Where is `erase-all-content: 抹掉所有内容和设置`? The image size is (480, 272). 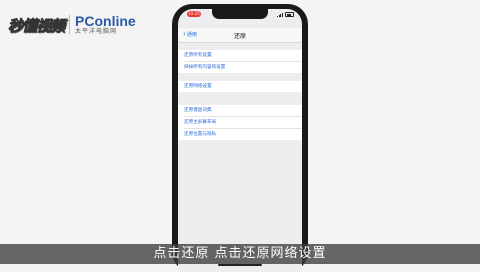
erase-all-content: 抹掉所有内容和设置 is located at coordinates (243, 67).